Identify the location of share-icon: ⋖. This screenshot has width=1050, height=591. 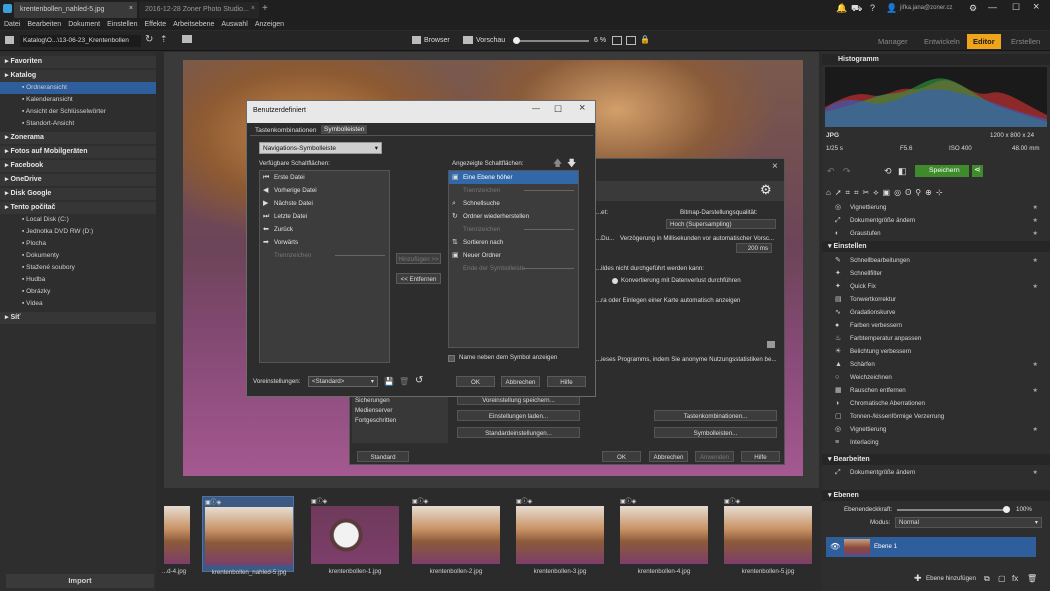
(977, 171).